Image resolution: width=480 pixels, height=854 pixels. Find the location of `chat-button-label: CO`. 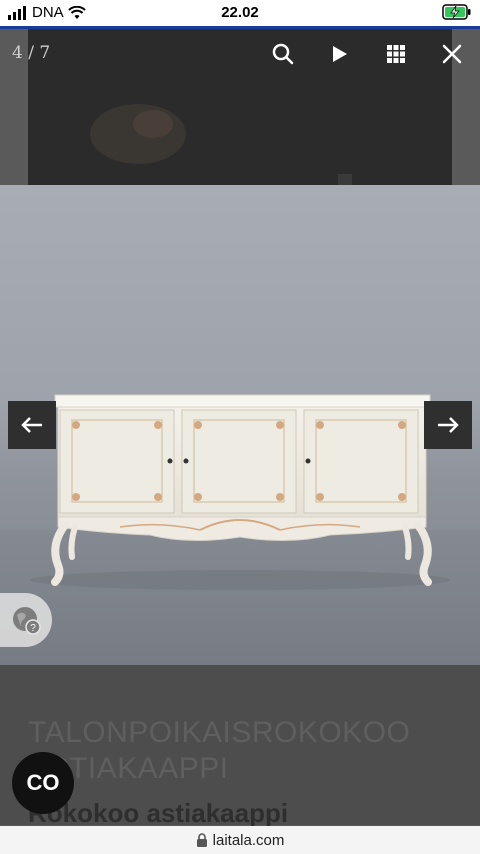

chat-button-label: CO is located at coordinates (43, 782).